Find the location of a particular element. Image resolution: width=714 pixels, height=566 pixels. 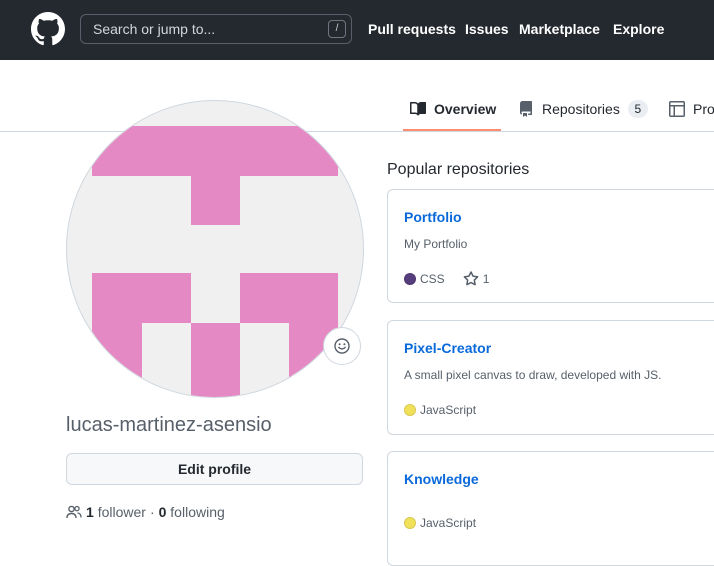

tab-projects-label: Pro is located at coordinates (703, 109).